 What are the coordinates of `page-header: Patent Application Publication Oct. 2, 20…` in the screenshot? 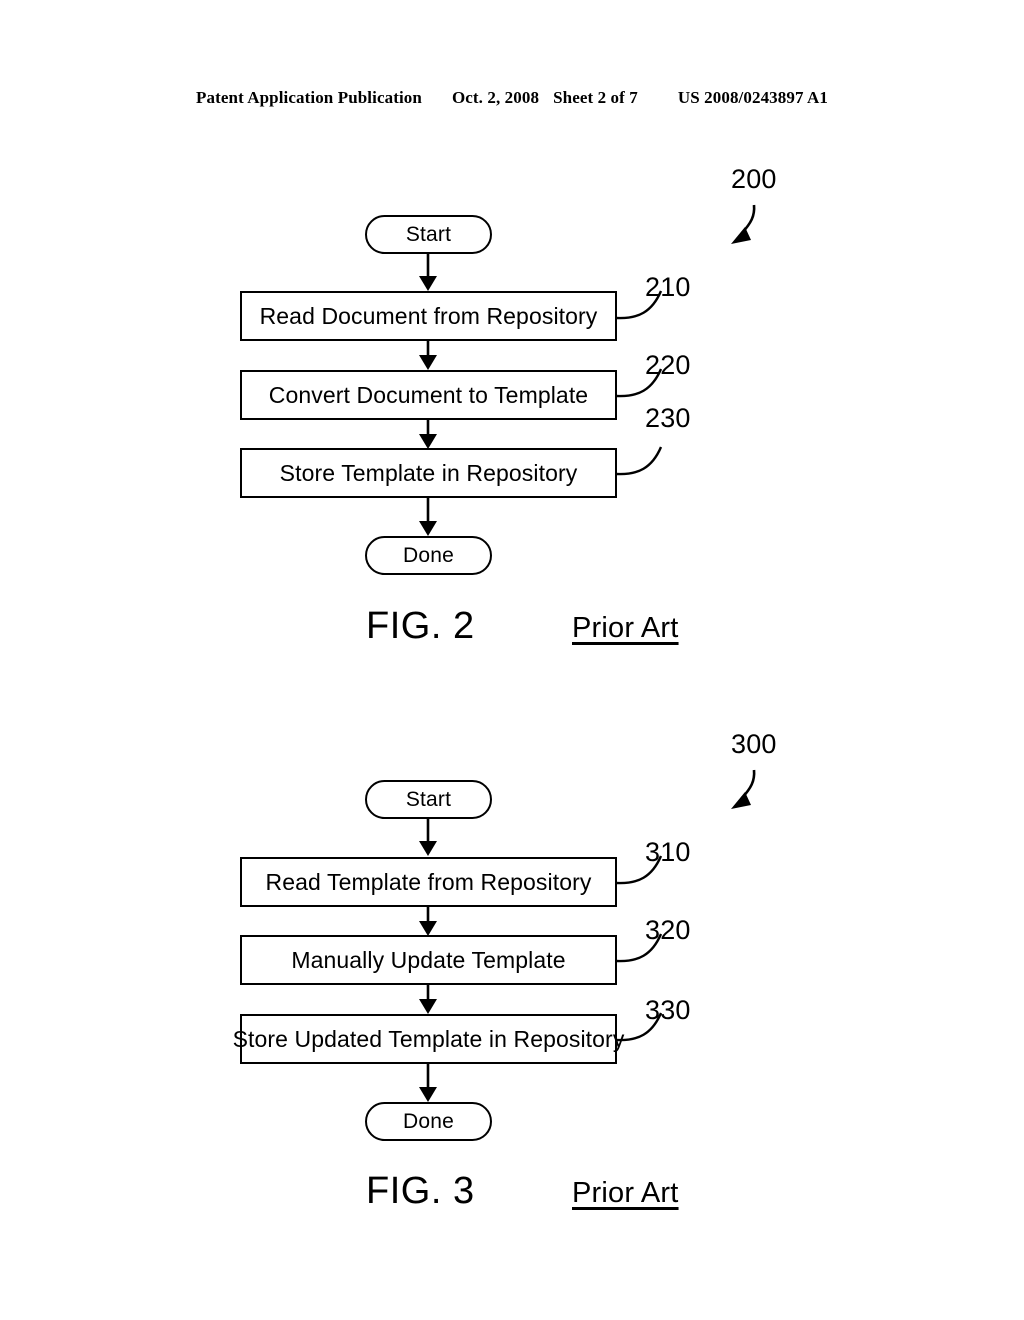 It's located at (512, 98).